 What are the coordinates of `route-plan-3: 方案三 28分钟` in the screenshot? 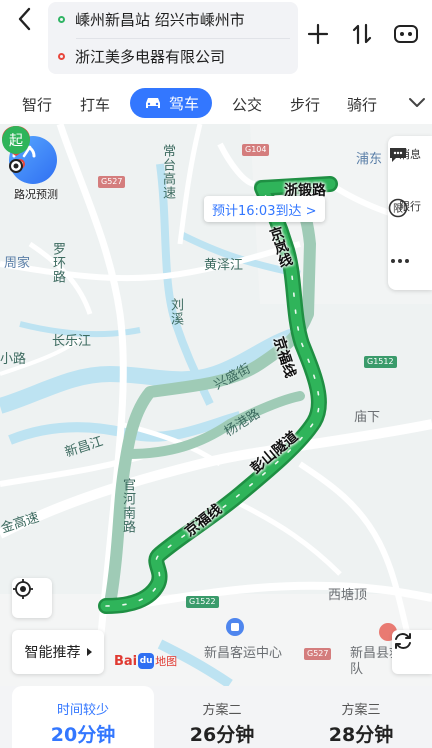 It's located at (361, 717).